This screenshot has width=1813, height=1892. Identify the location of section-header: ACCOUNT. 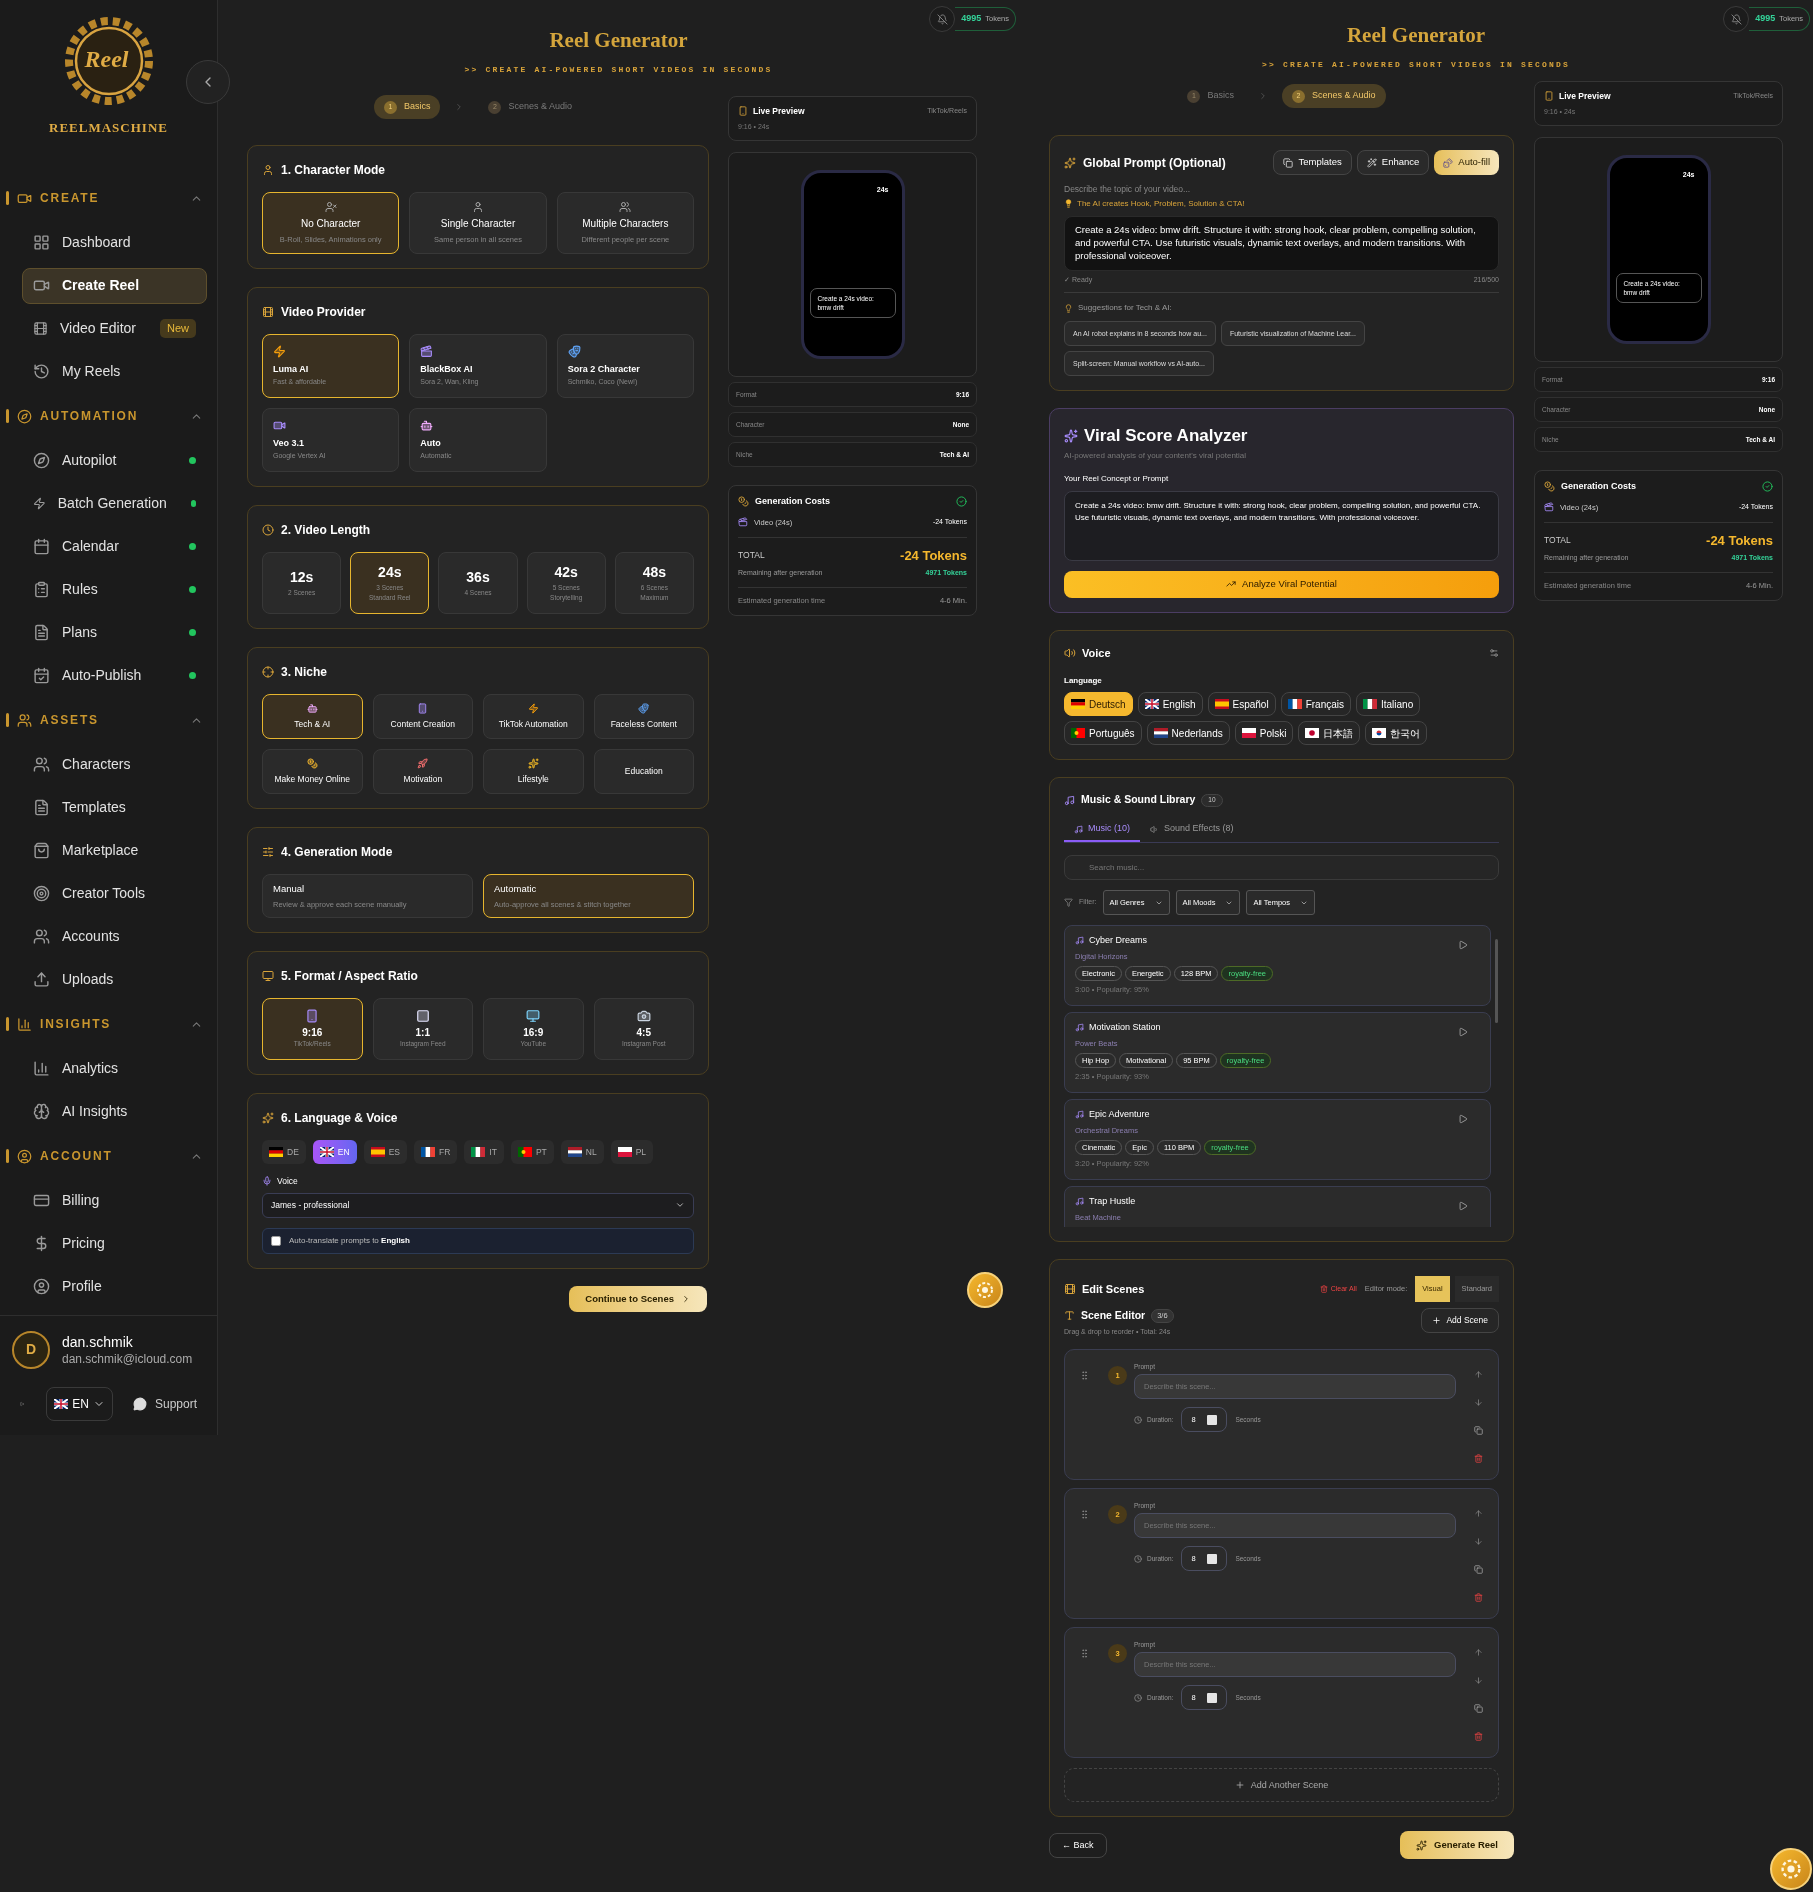
(108, 1156).